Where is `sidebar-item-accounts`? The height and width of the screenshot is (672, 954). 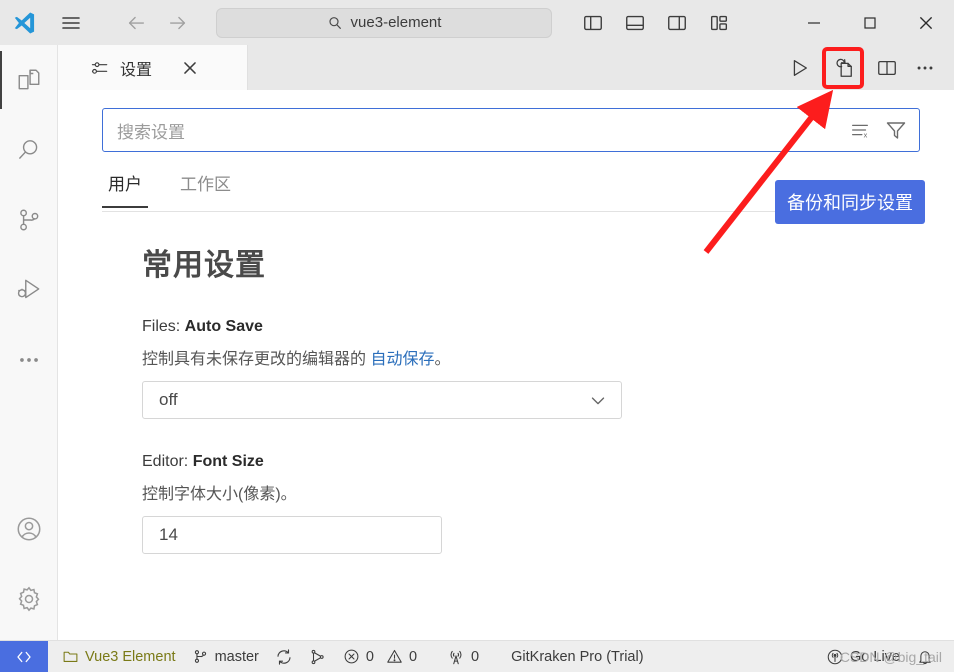
sidebar-item-accounts is located at coordinates (29, 529).